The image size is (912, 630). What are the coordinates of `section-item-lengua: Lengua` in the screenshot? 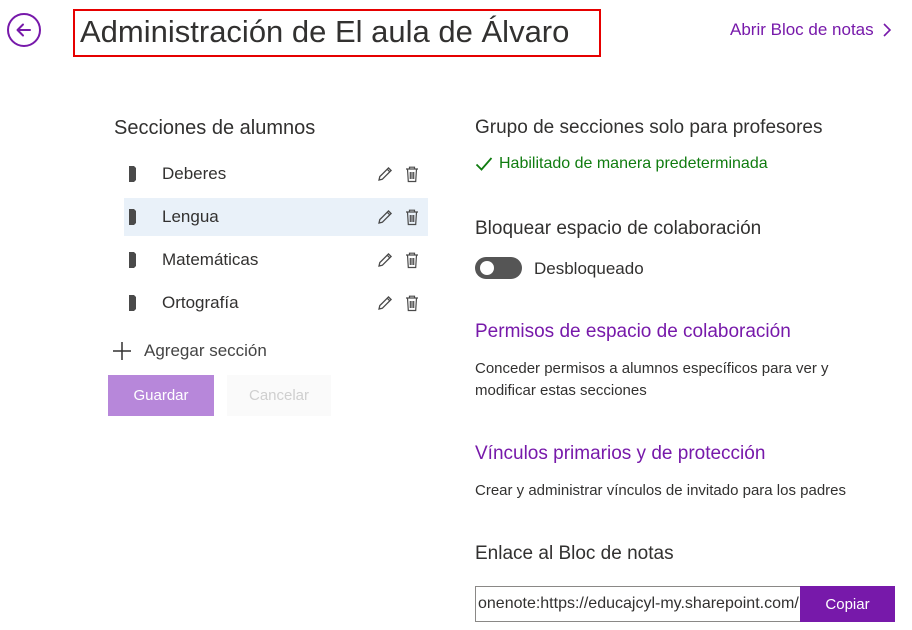 It's located at (276, 217).